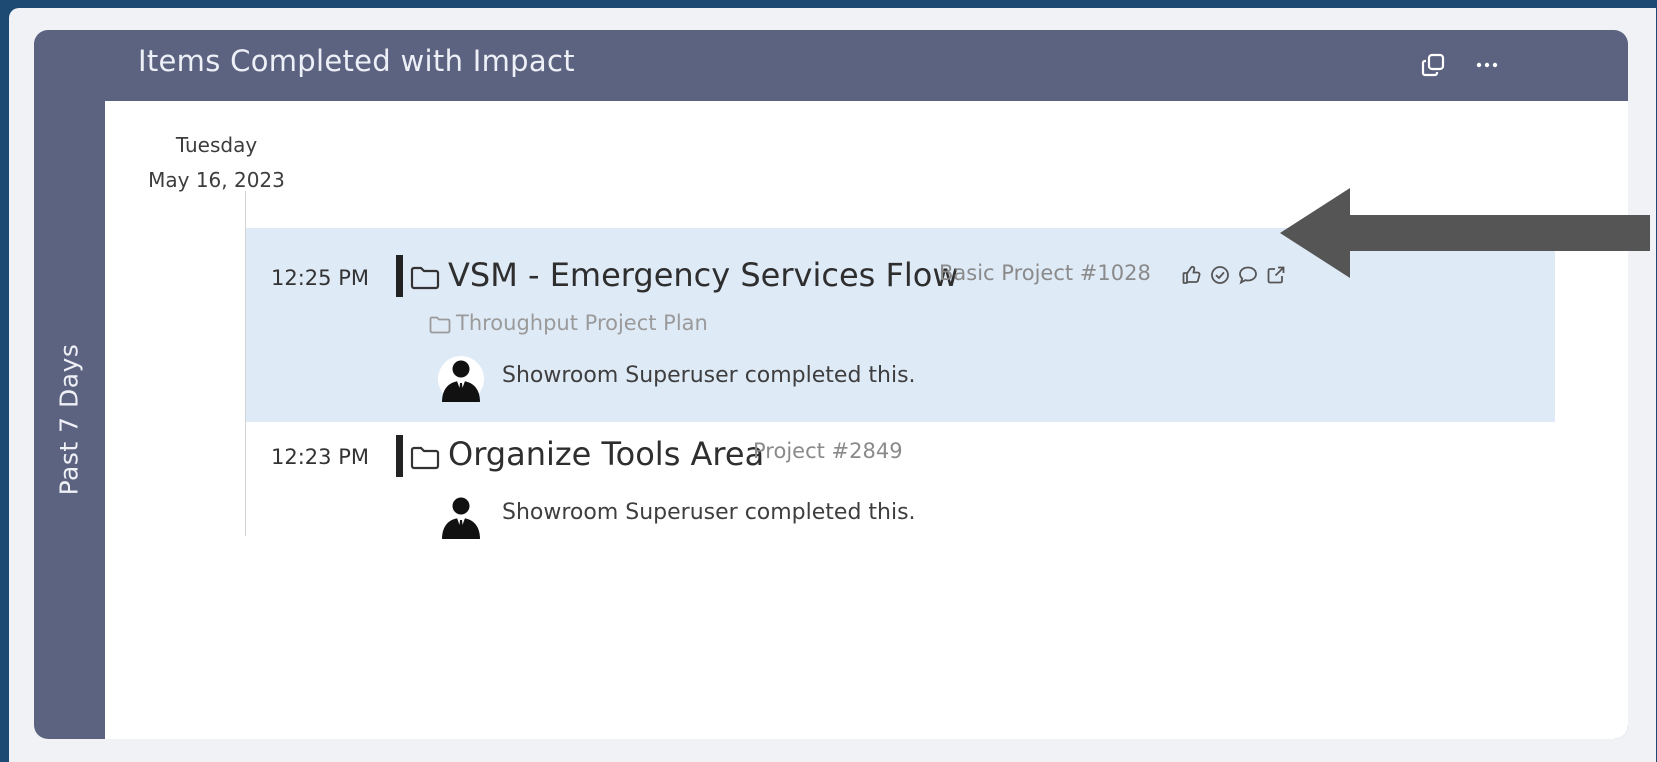 This screenshot has width=1657, height=762. Describe the element at coordinates (216, 145) in the screenshot. I see `date-weekday: Tuesday` at that location.